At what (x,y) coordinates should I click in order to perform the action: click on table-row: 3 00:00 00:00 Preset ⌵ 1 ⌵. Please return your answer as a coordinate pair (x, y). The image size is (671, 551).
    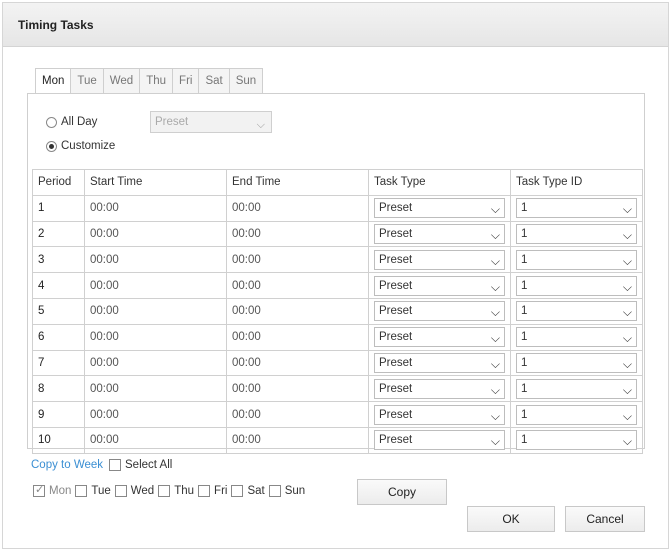
    Looking at the image, I should click on (337, 260).